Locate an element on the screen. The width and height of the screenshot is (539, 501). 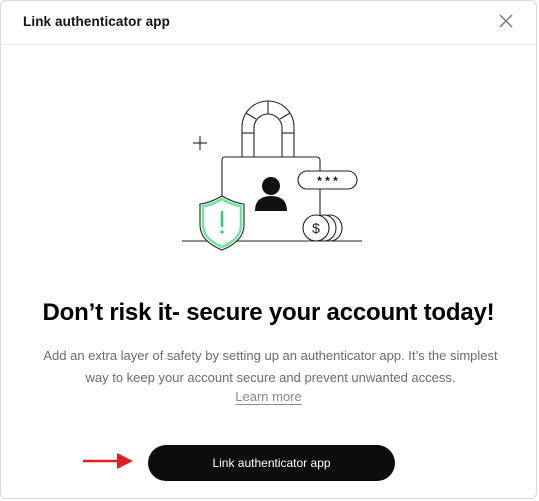
learn-more-link: Learn more is located at coordinates (268, 396).